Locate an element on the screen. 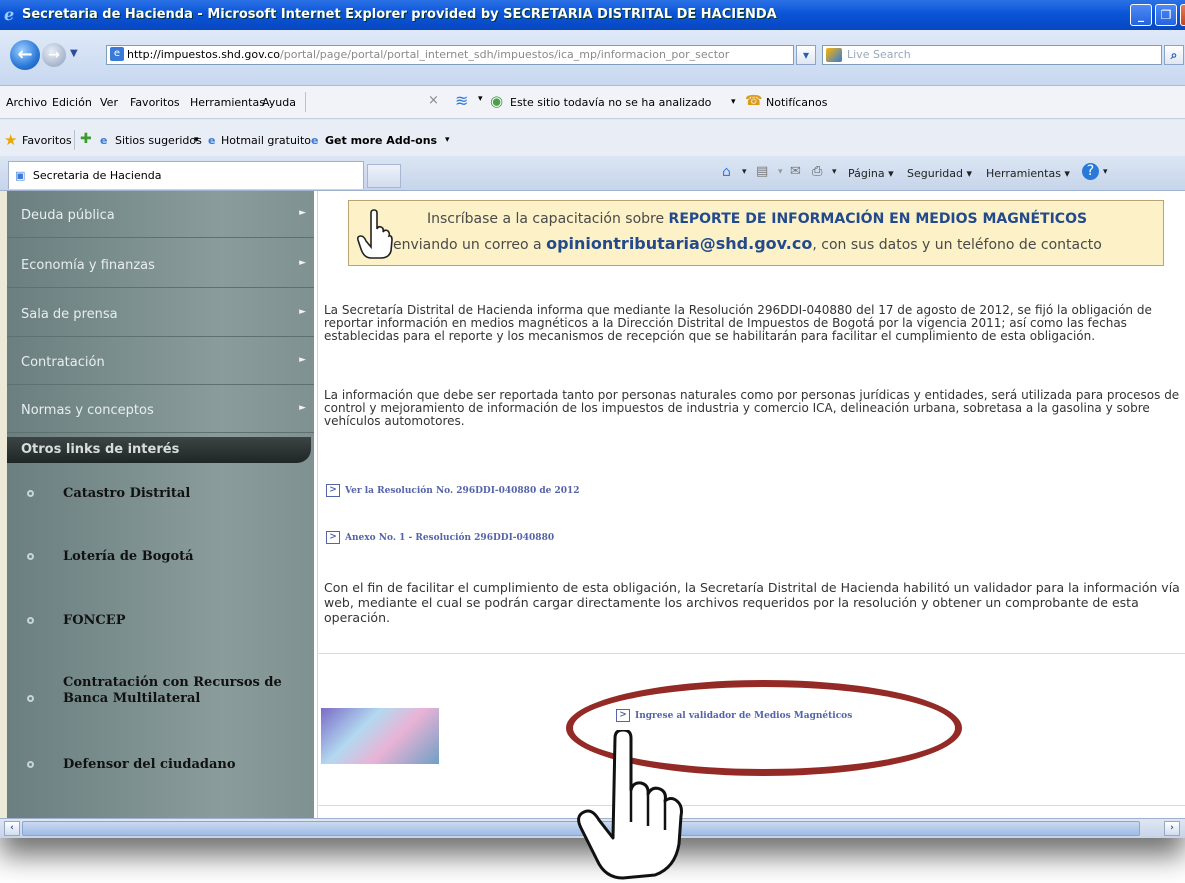  tab-secretaria: ▣ Secretaria de Hacienda is located at coordinates (186, 175).